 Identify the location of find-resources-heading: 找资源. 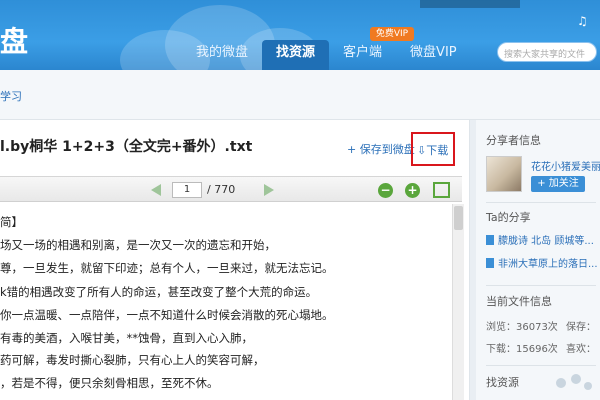
(502, 382).